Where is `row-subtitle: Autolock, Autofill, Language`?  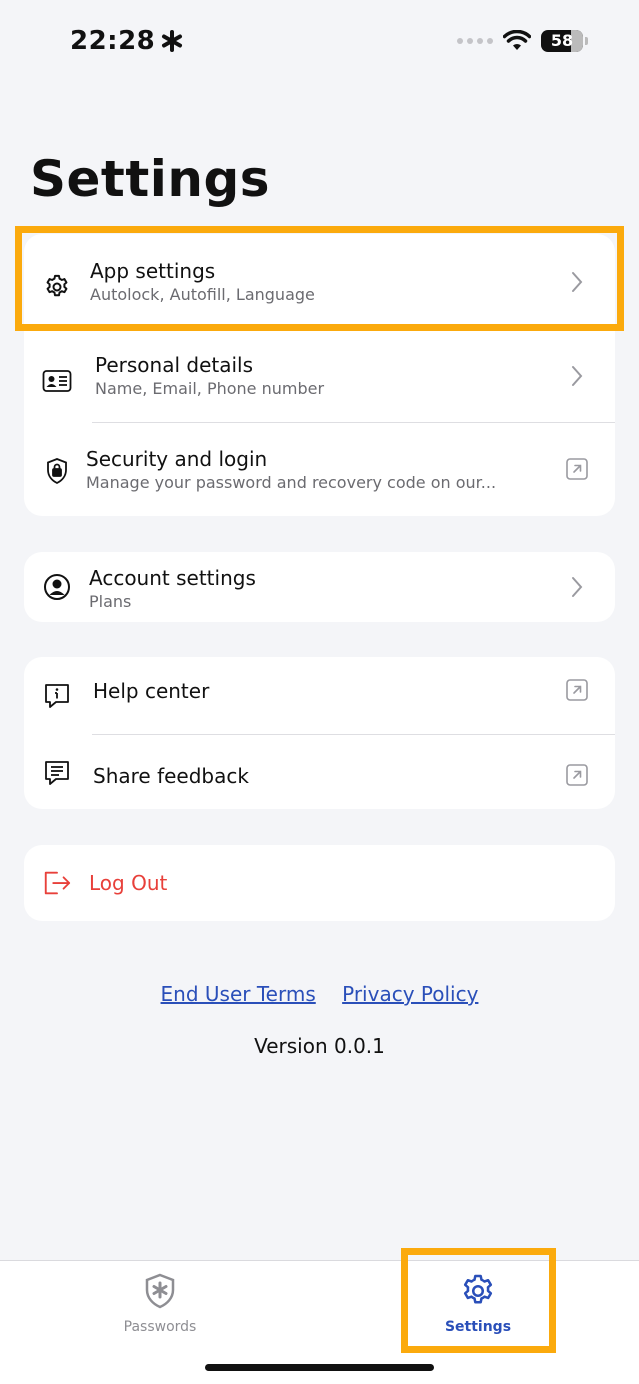 row-subtitle: Autolock, Autofill, Language is located at coordinates (202, 294).